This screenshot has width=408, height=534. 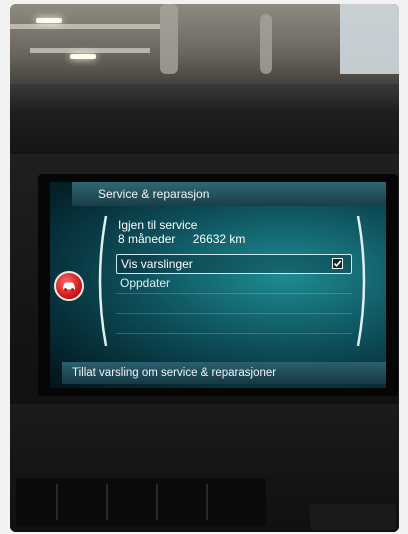 I want to click on dashboard-top, so click(x=204, y=119).